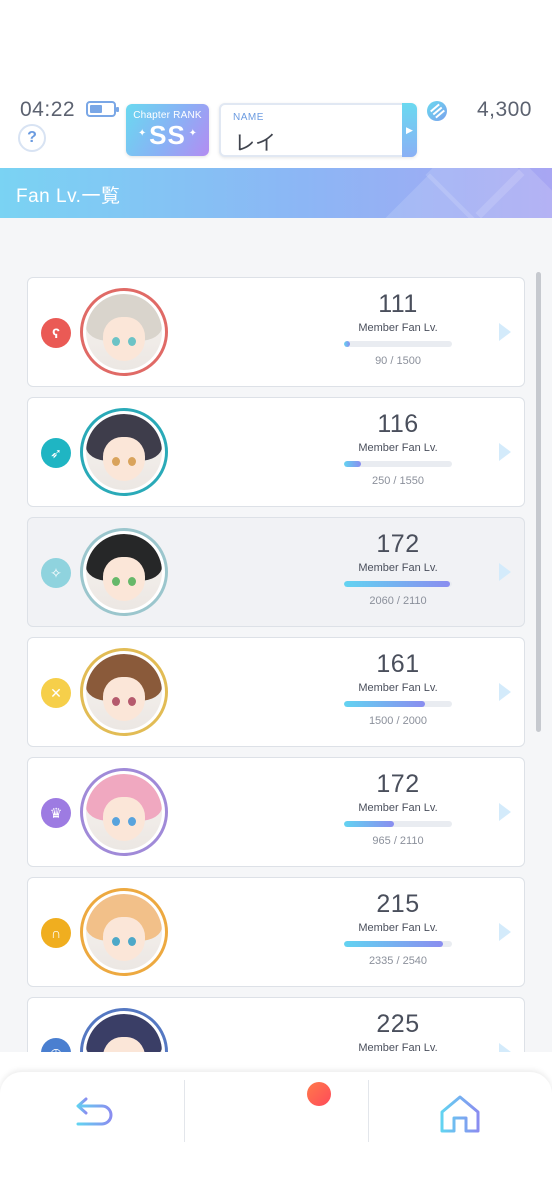 Image resolution: width=552 pixels, height=1200 pixels. I want to click on fan-progress-text: 250 / 1550, so click(398, 481).